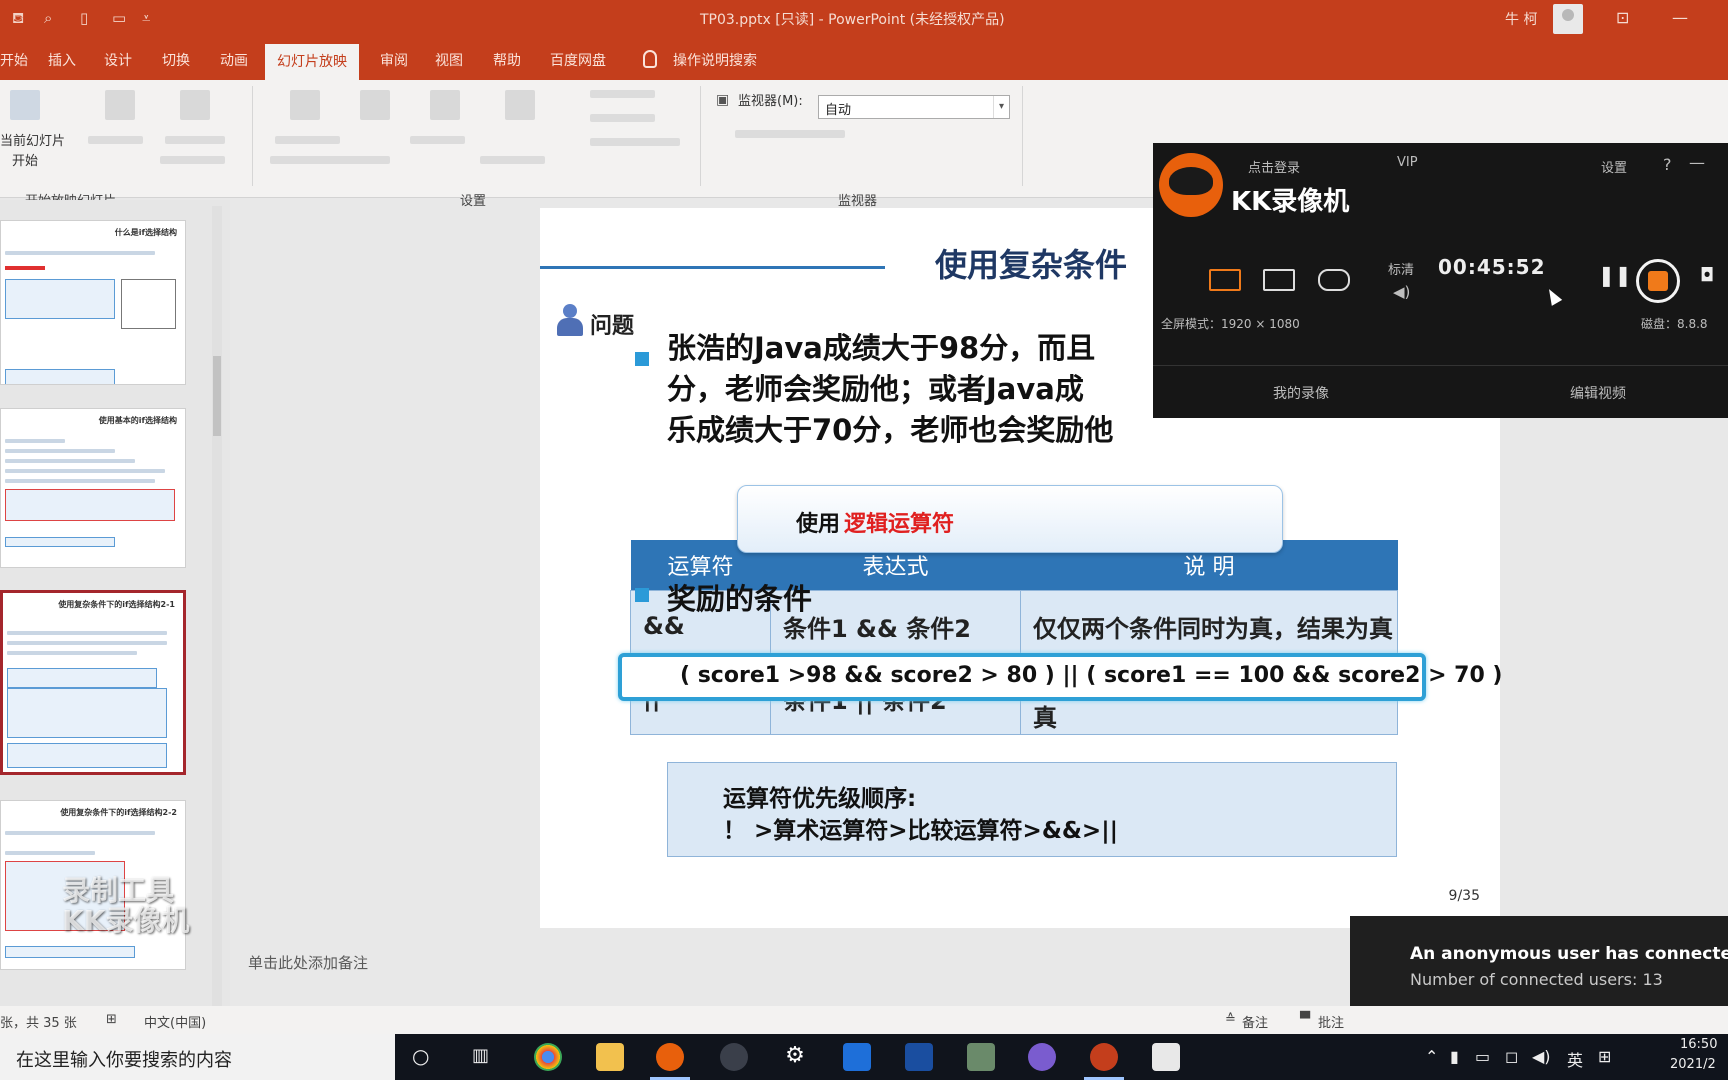 Image resolution: width=1728 pixels, height=1080 pixels. What do you see at coordinates (1622, 17) in the screenshot?
I see `ribbon-display-icon: ⊡` at bounding box center [1622, 17].